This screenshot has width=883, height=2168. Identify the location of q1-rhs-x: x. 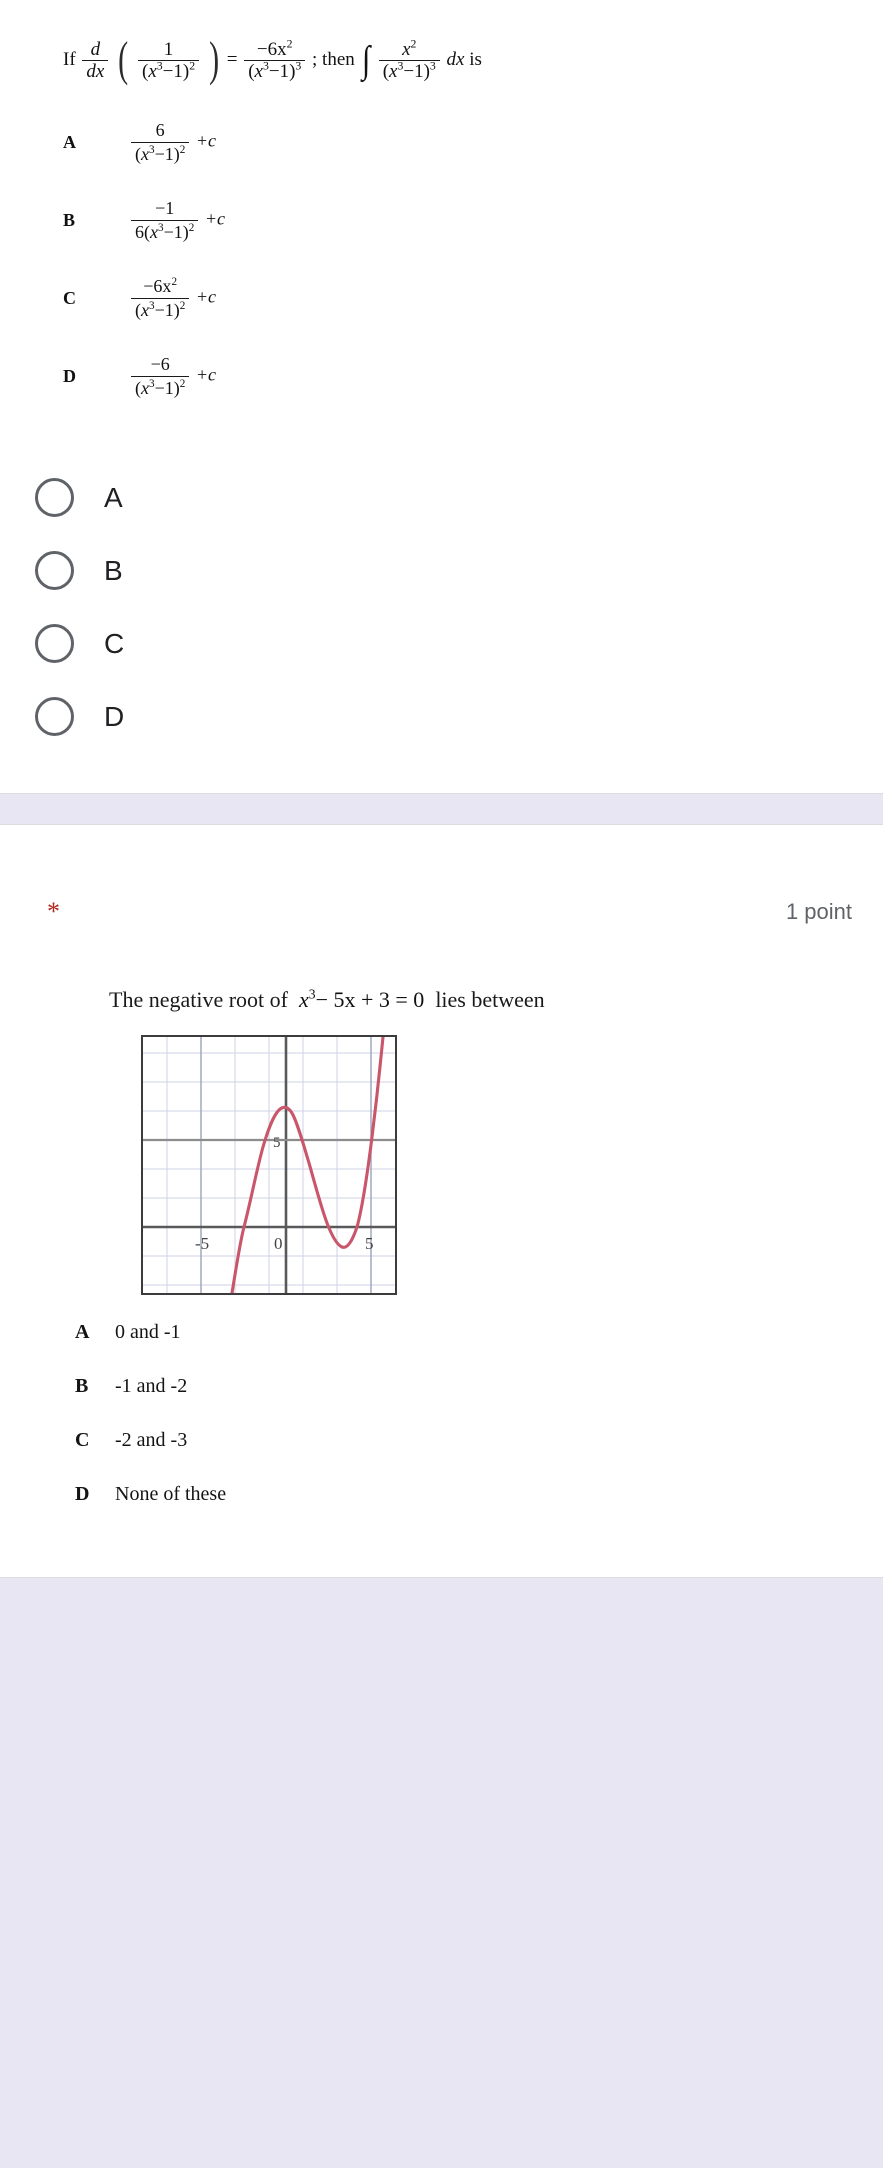
(258, 71).